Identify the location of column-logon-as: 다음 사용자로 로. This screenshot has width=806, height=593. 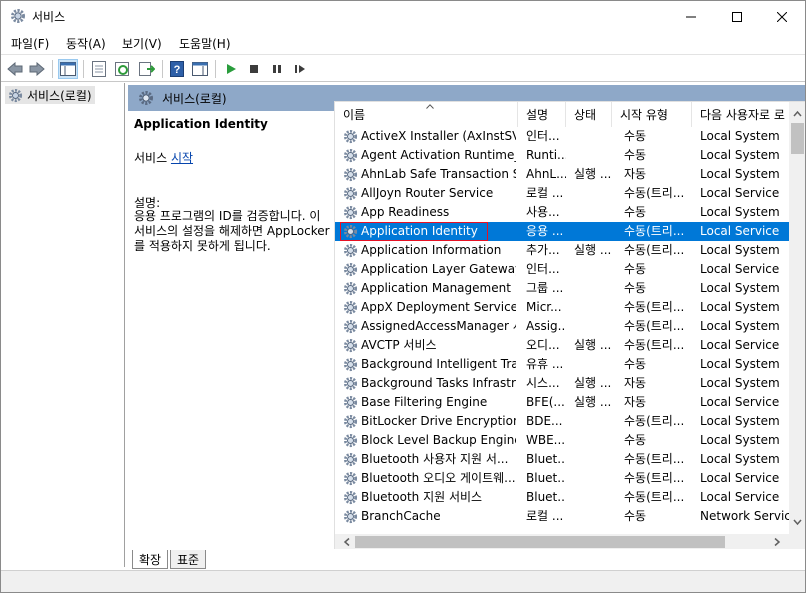
(740, 114).